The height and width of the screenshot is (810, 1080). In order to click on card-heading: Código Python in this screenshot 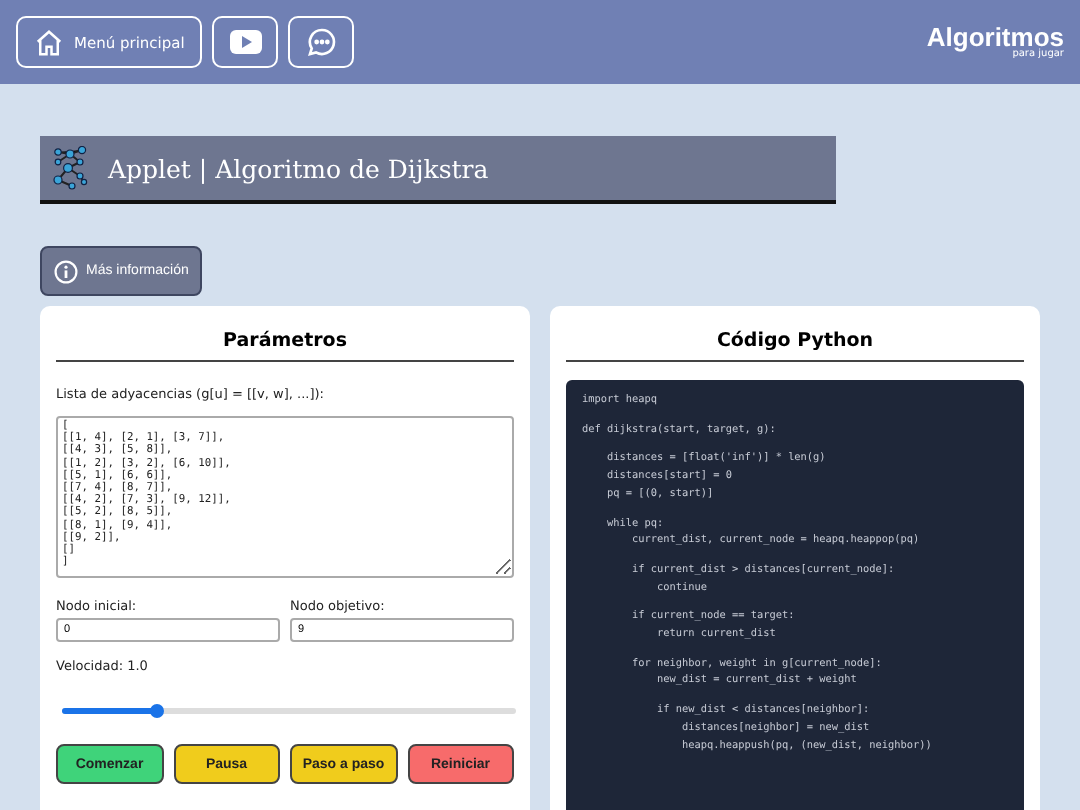, I will do `click(795, 346)`.